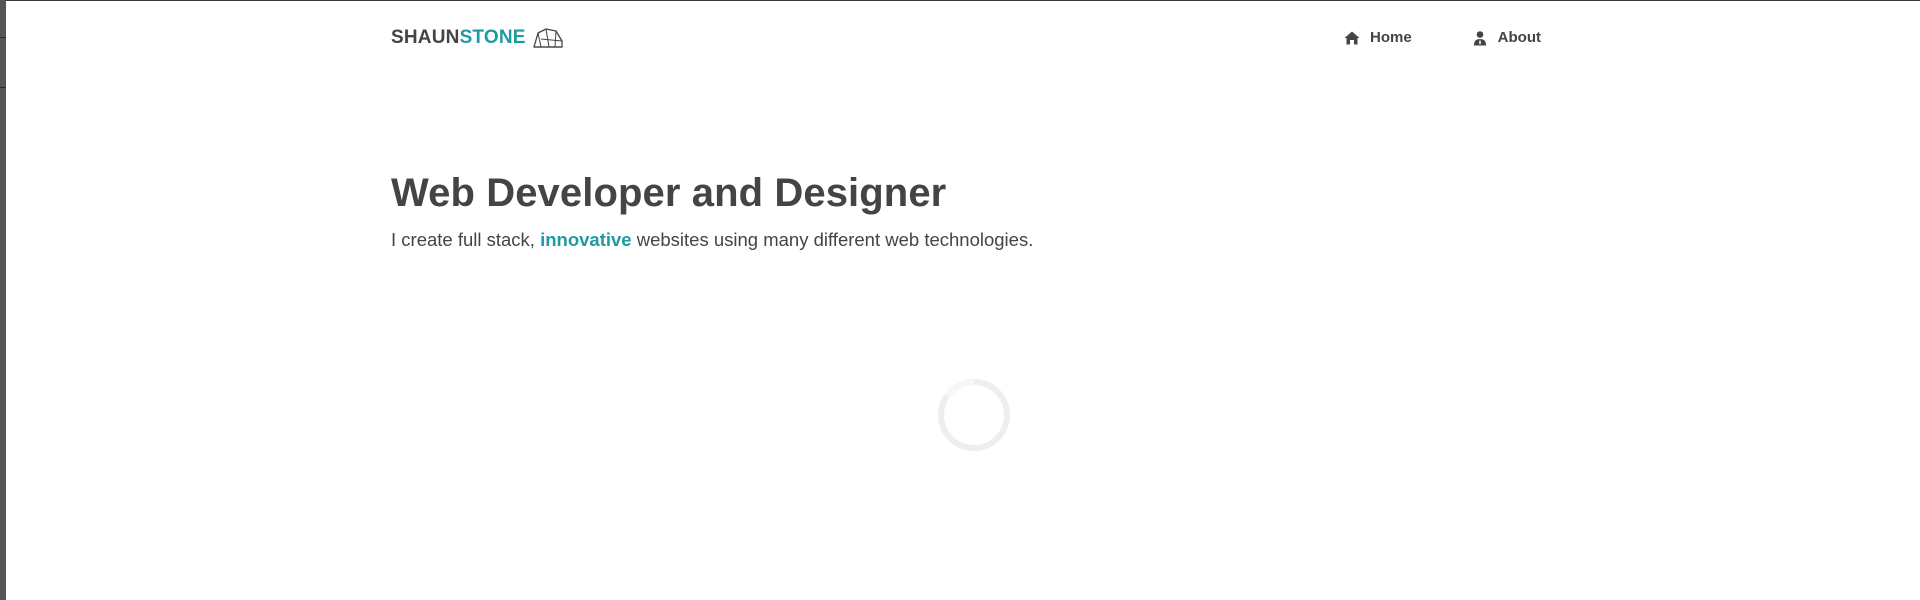 The height and width of the screenshot is (600, 1920). I want to click on nav-about-link: About, so click(1506, 37).